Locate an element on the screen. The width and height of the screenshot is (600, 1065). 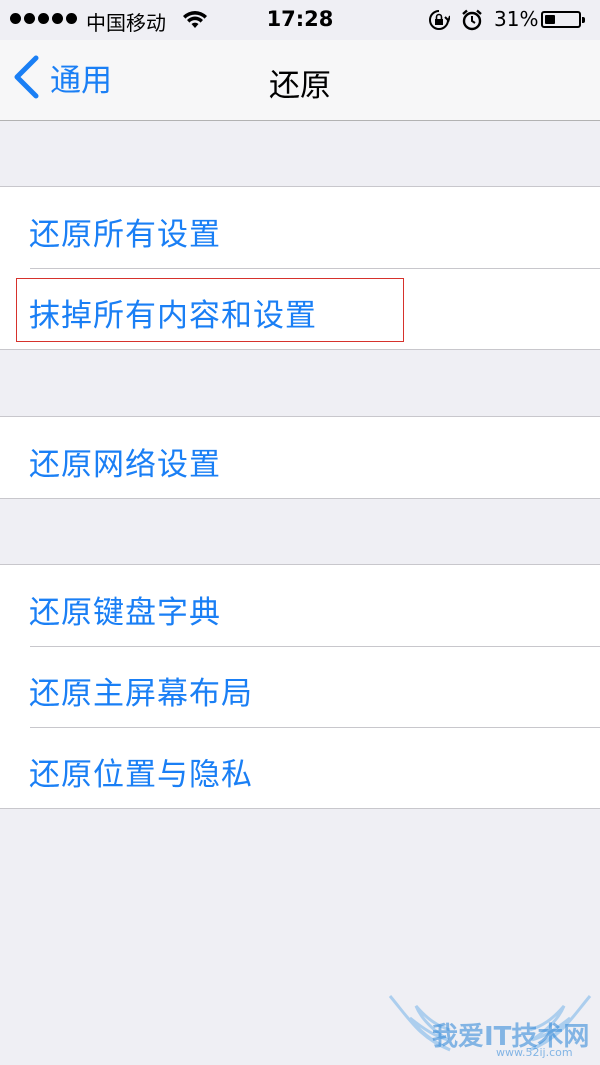
cell-label: 还原所有设置 is located at coordinates (125, 235).